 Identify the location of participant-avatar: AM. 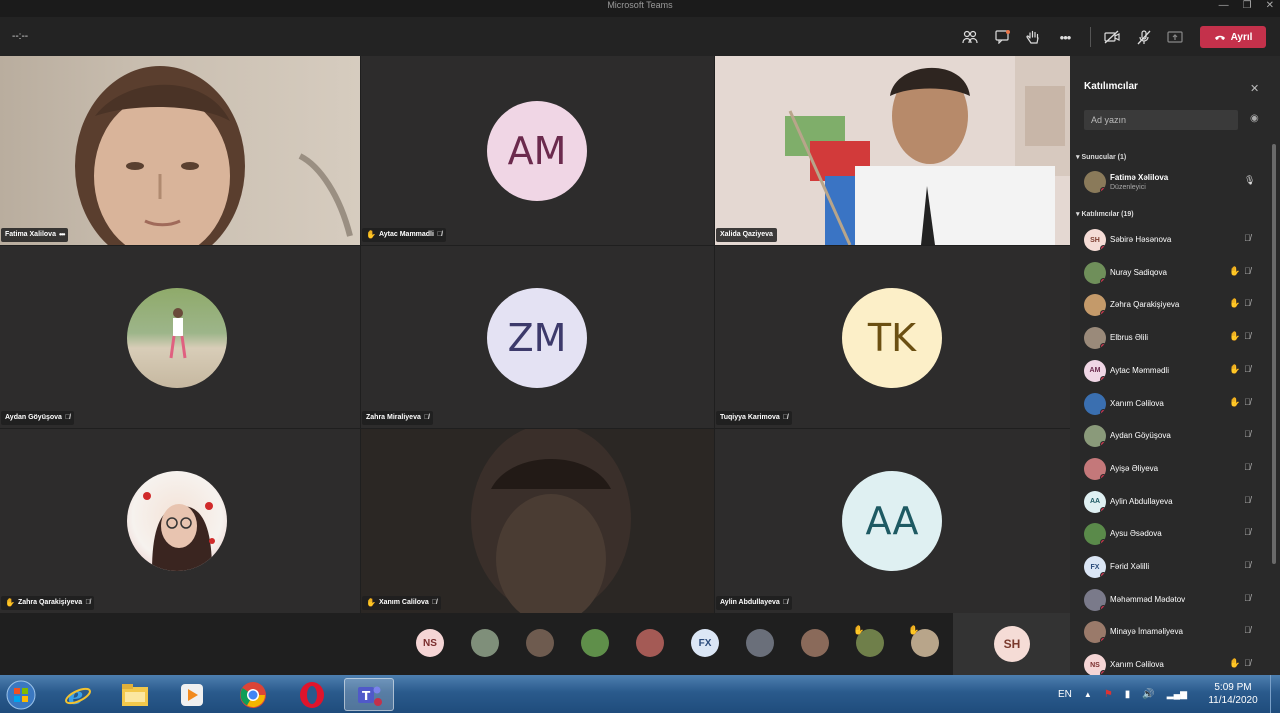
(537, 151).